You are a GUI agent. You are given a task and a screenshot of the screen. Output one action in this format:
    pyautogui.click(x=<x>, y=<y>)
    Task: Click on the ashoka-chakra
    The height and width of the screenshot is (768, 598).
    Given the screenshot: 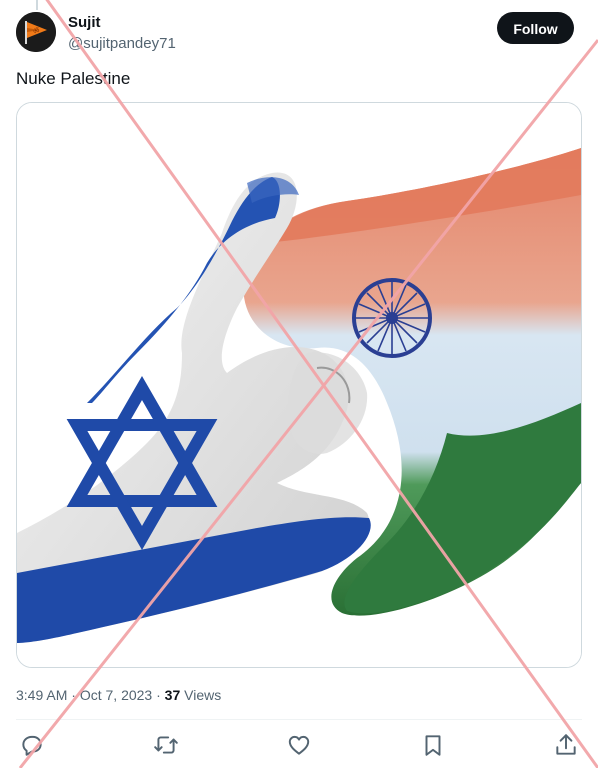 What is the action you would take?
    pyautogui.click(x=392, y=318)
    